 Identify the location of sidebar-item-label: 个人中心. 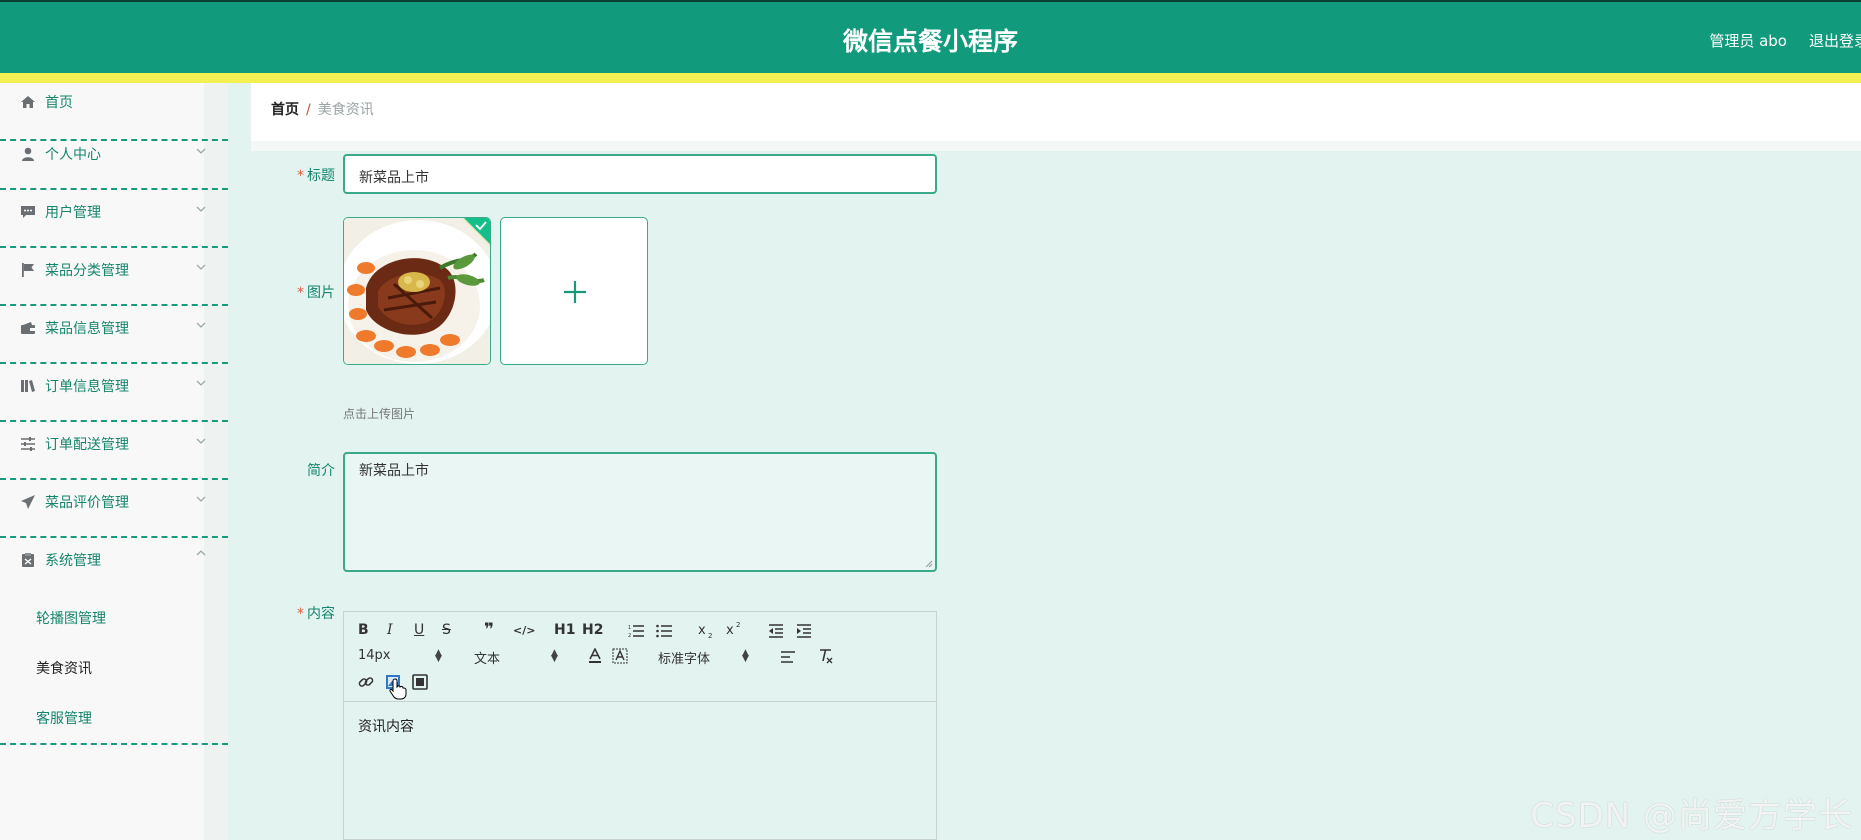
(73, 155).